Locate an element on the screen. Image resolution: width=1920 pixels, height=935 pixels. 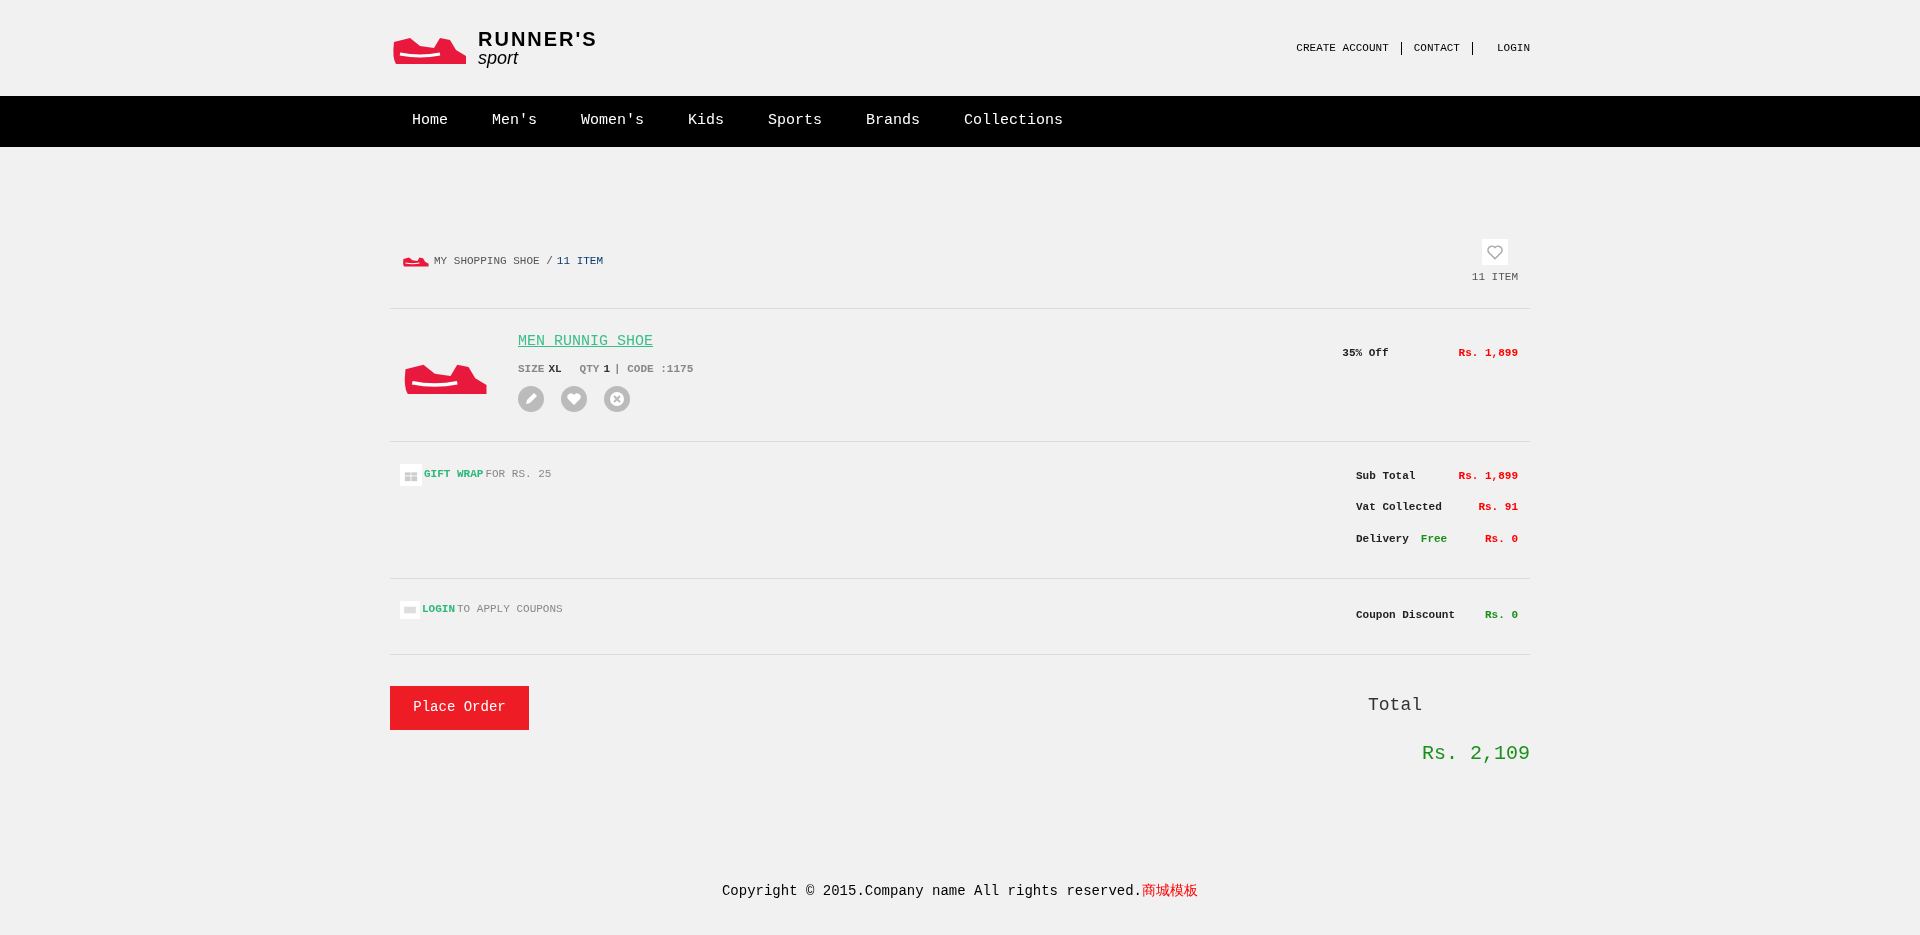
summary-label: Delivery is located at coordinates (1382, 539).